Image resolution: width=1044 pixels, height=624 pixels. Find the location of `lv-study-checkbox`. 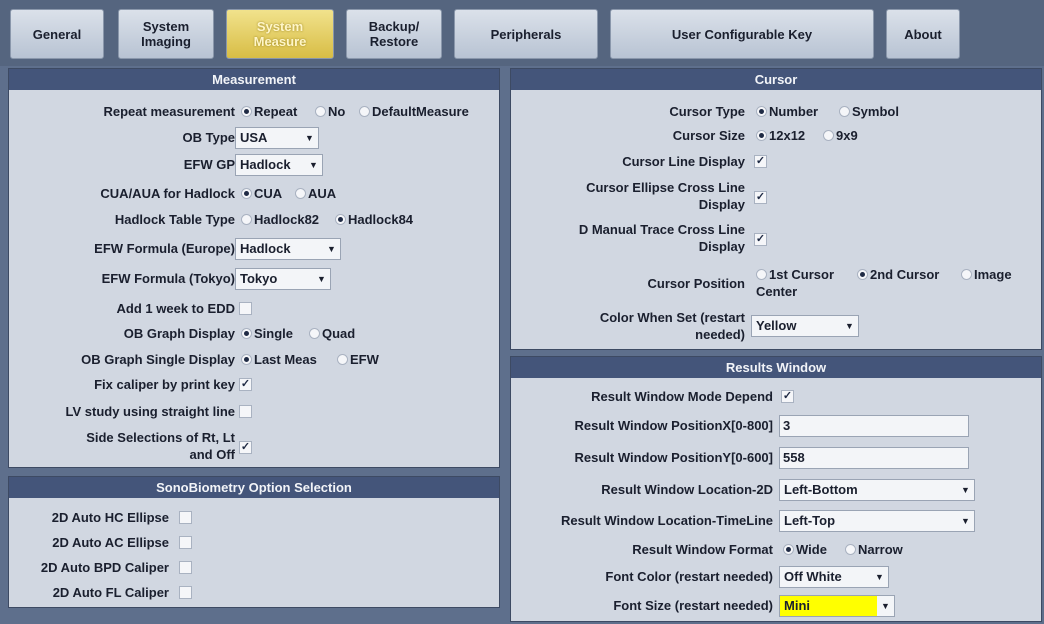

lv-study-checkbox is located at coordinates (245, 411).